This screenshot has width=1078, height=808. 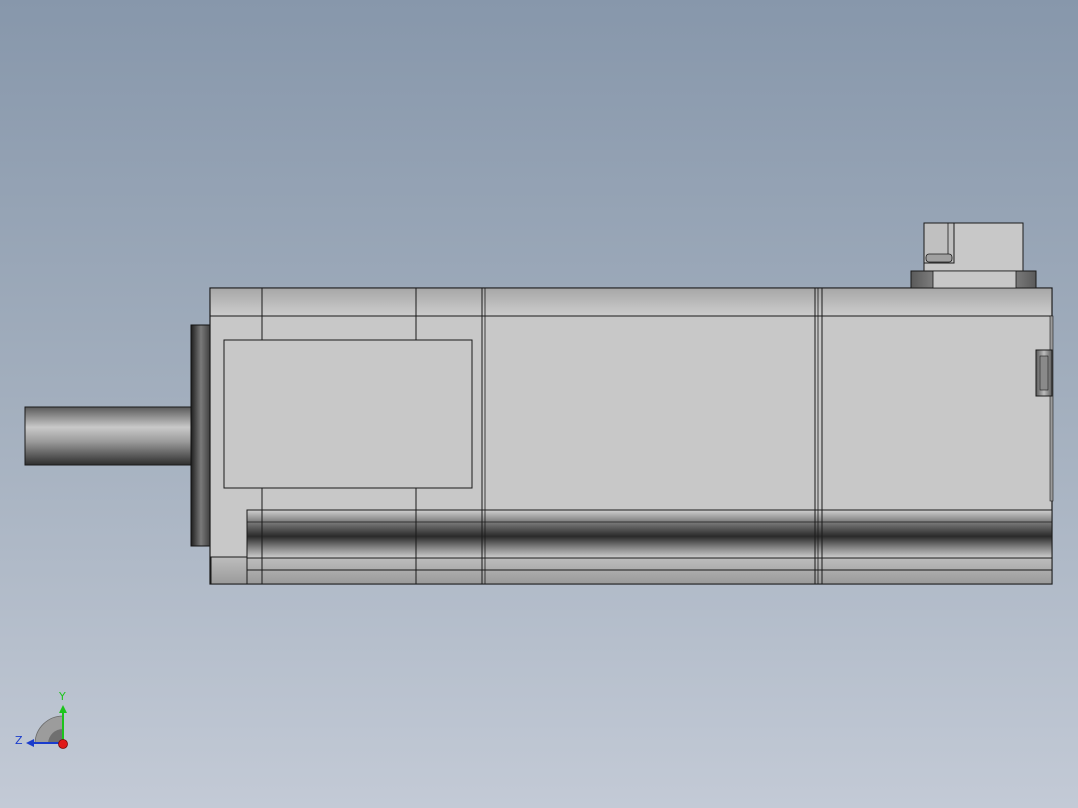 What do you see at coordinates (649, 534) in the screenshot?
I see `bottom-rail` at bounding box center [649, 534].